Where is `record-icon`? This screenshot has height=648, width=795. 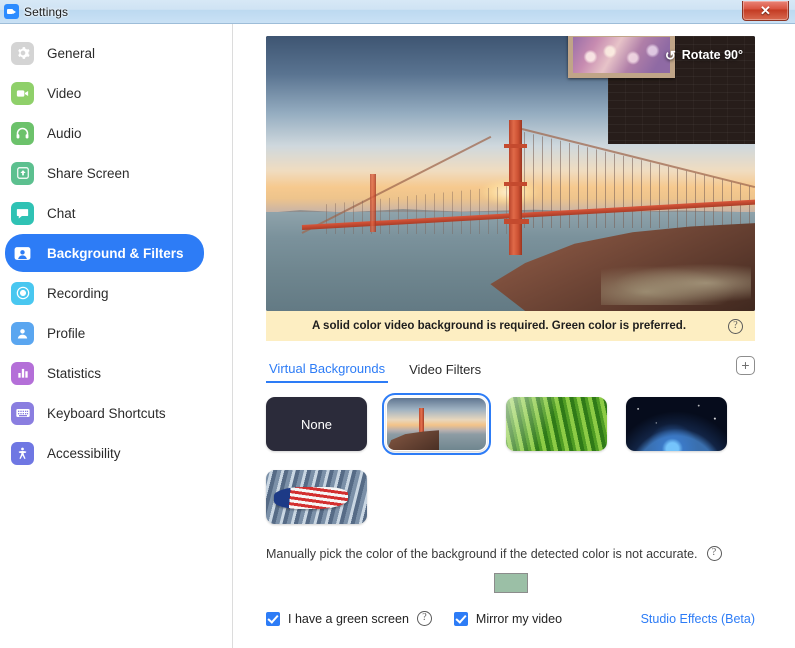 record-icon is located at coordinates (22, 293).